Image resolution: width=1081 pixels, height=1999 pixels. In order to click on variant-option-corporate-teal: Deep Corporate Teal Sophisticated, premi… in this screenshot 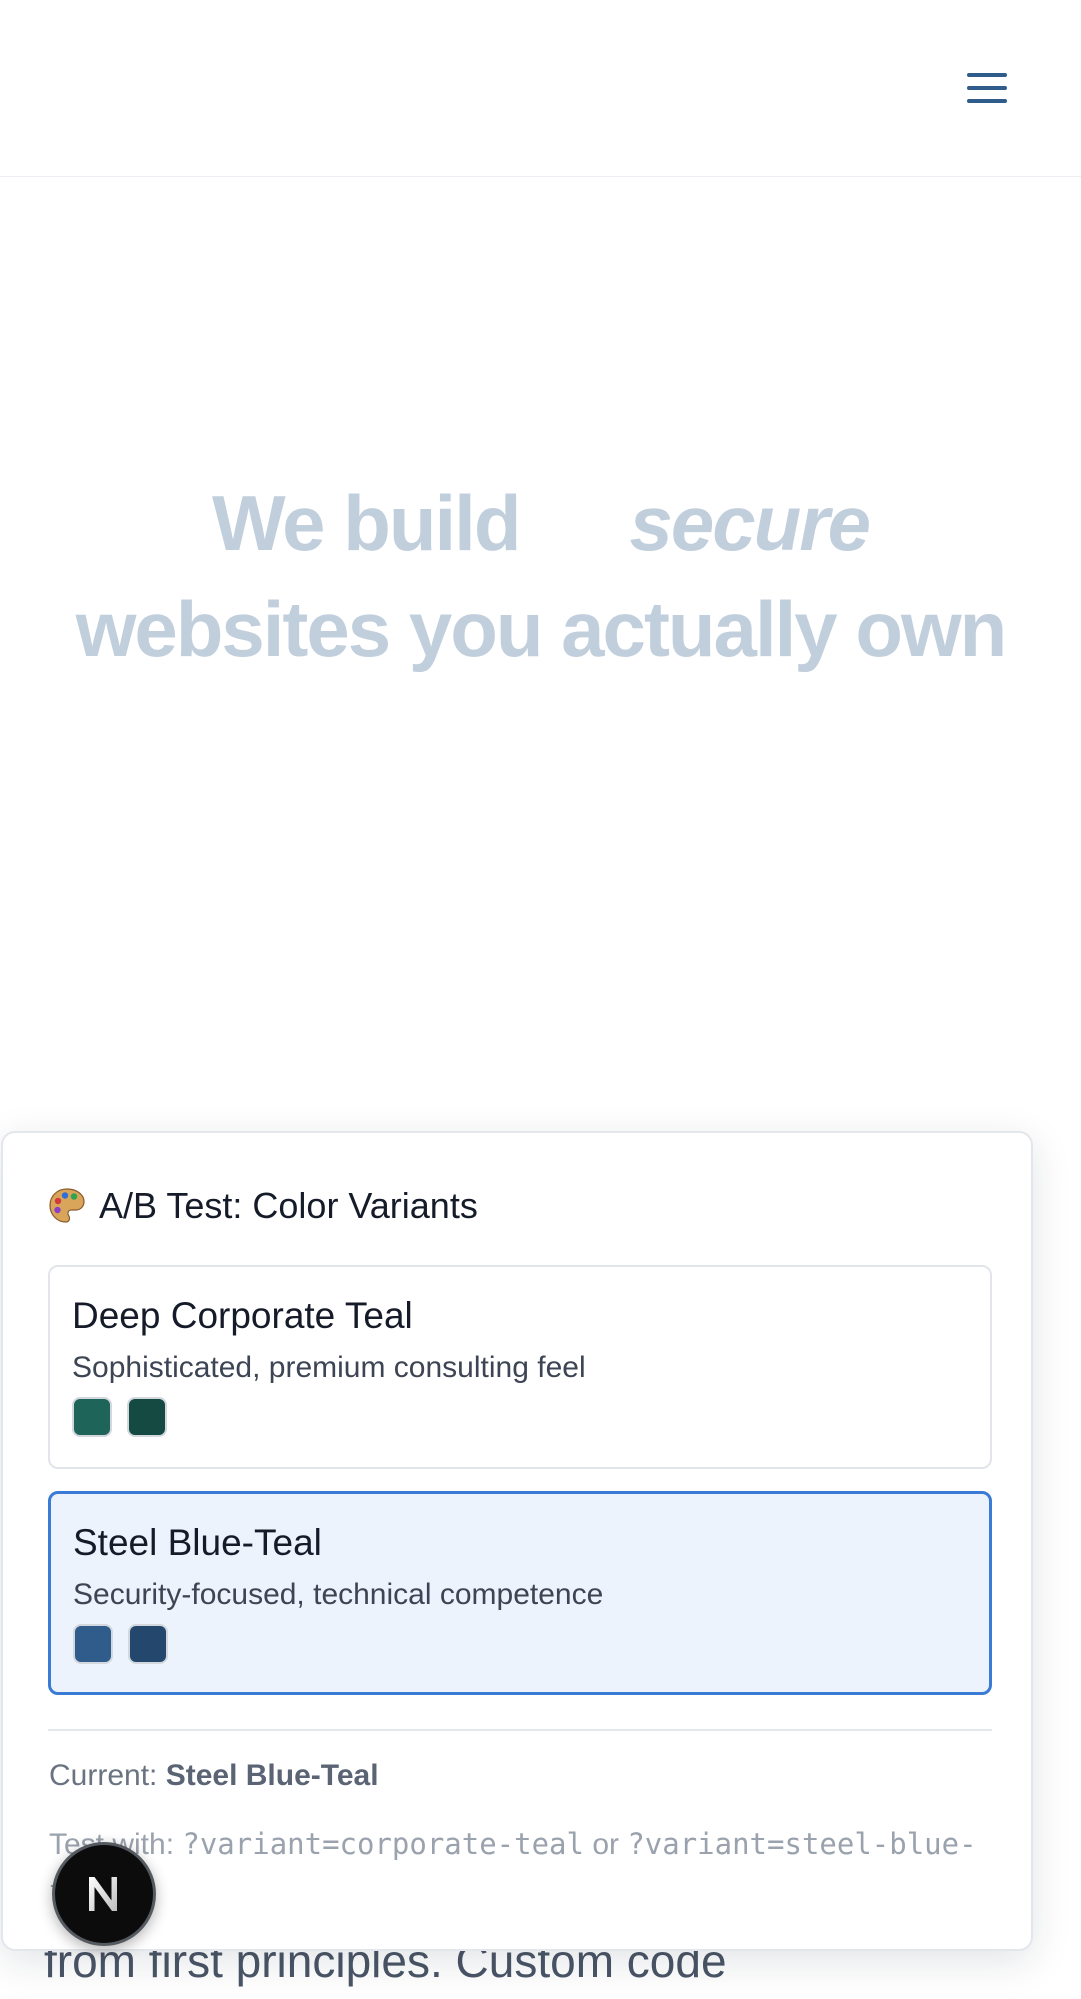, I will do `click(520, 1367)`.